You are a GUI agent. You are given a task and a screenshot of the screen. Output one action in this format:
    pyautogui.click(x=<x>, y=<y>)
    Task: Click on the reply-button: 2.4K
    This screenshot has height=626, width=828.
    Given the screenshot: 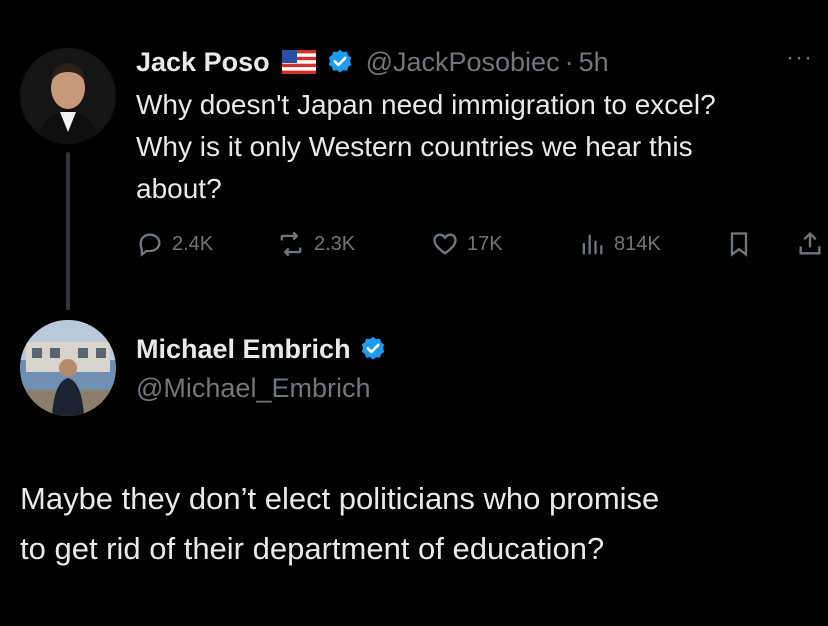 What is the action you would take?
    pyautogui.click(x=174, y=244)
    